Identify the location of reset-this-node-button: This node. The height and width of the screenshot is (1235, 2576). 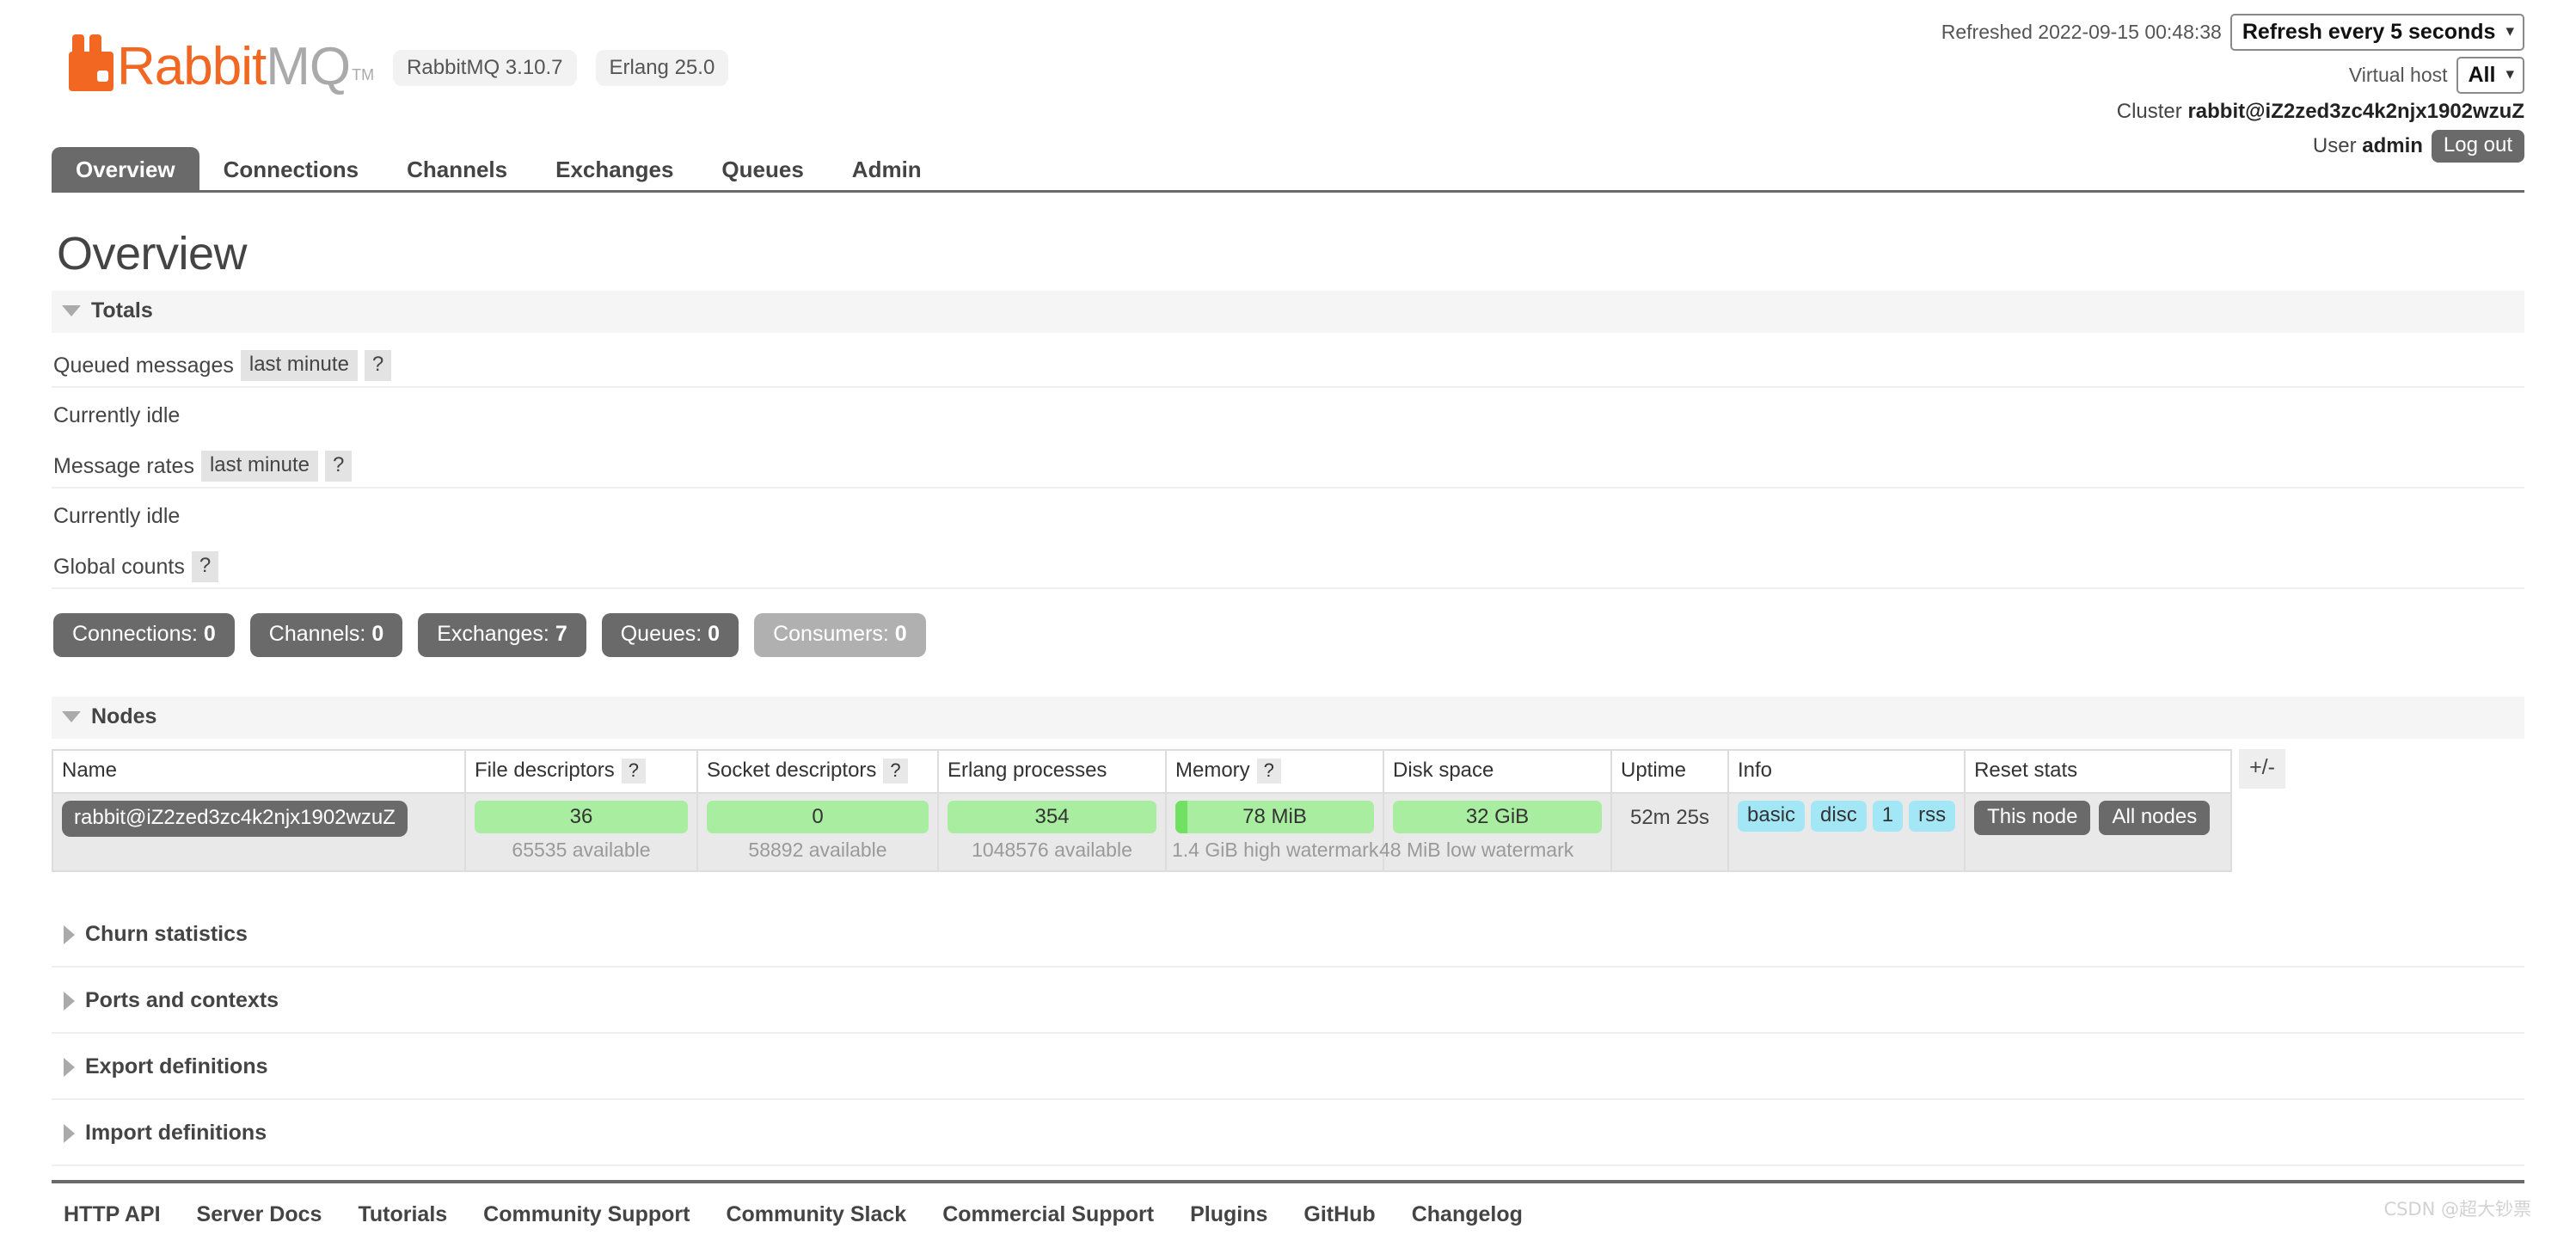
(2032, 818).